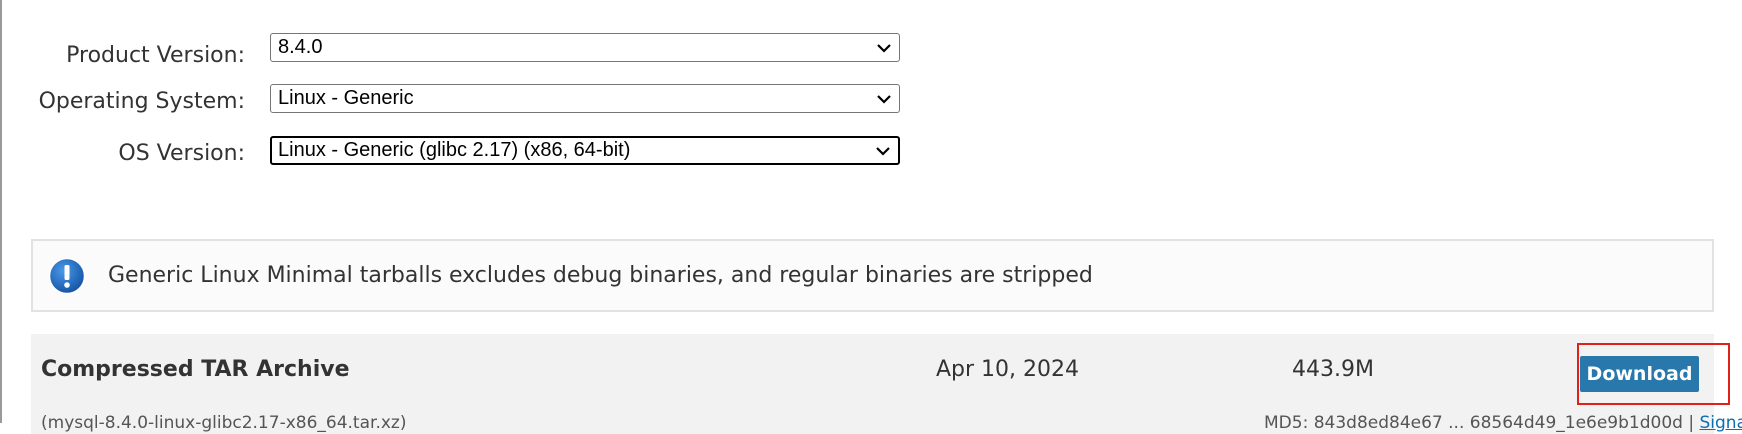 This screenshot has height=434, width=1742. Describe the element at coordinates (1721, 423) in the screenshot. I see `signature-link: Signature` at that location.